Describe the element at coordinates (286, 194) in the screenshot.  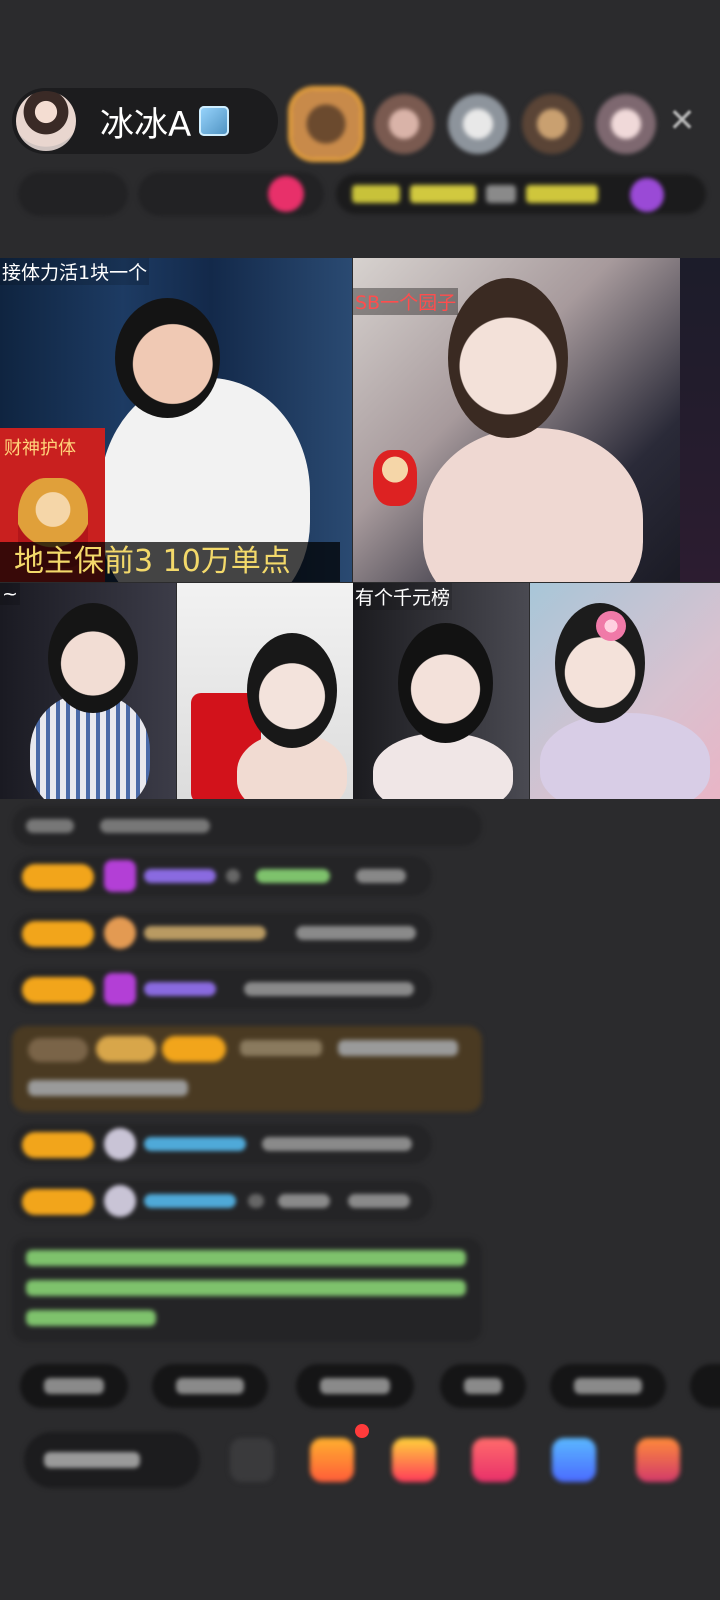
I see `gift-icon` at that location.